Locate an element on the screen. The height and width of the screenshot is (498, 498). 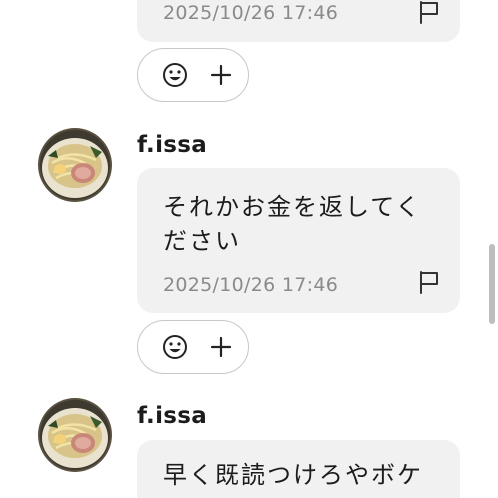
scrollbar is located at coordinates (492, 284).